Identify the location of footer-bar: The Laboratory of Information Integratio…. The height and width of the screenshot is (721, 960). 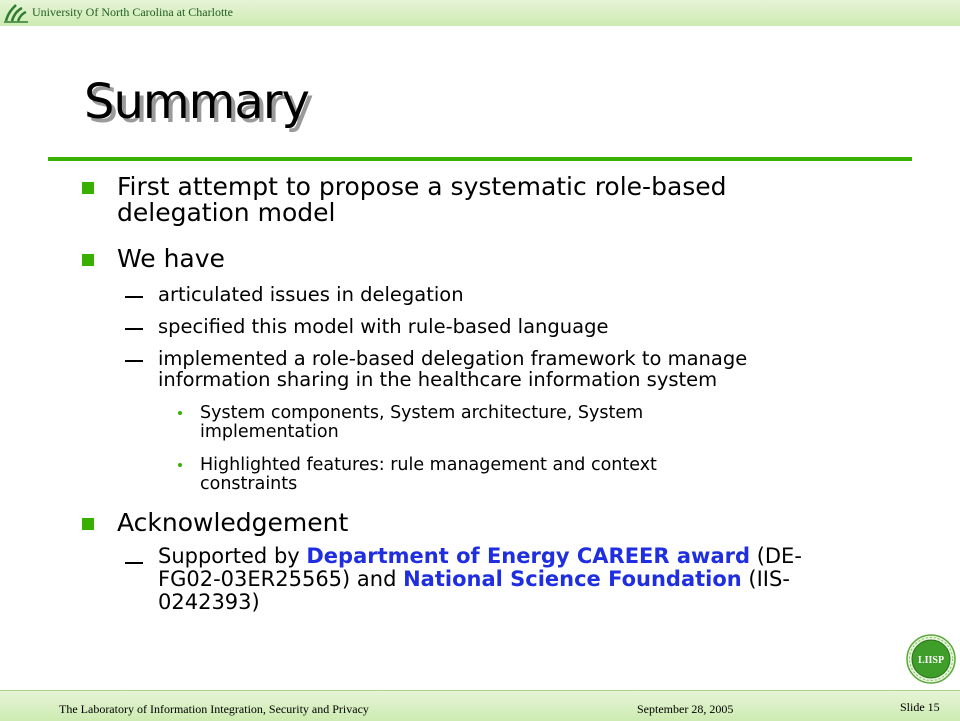
(480, 705).